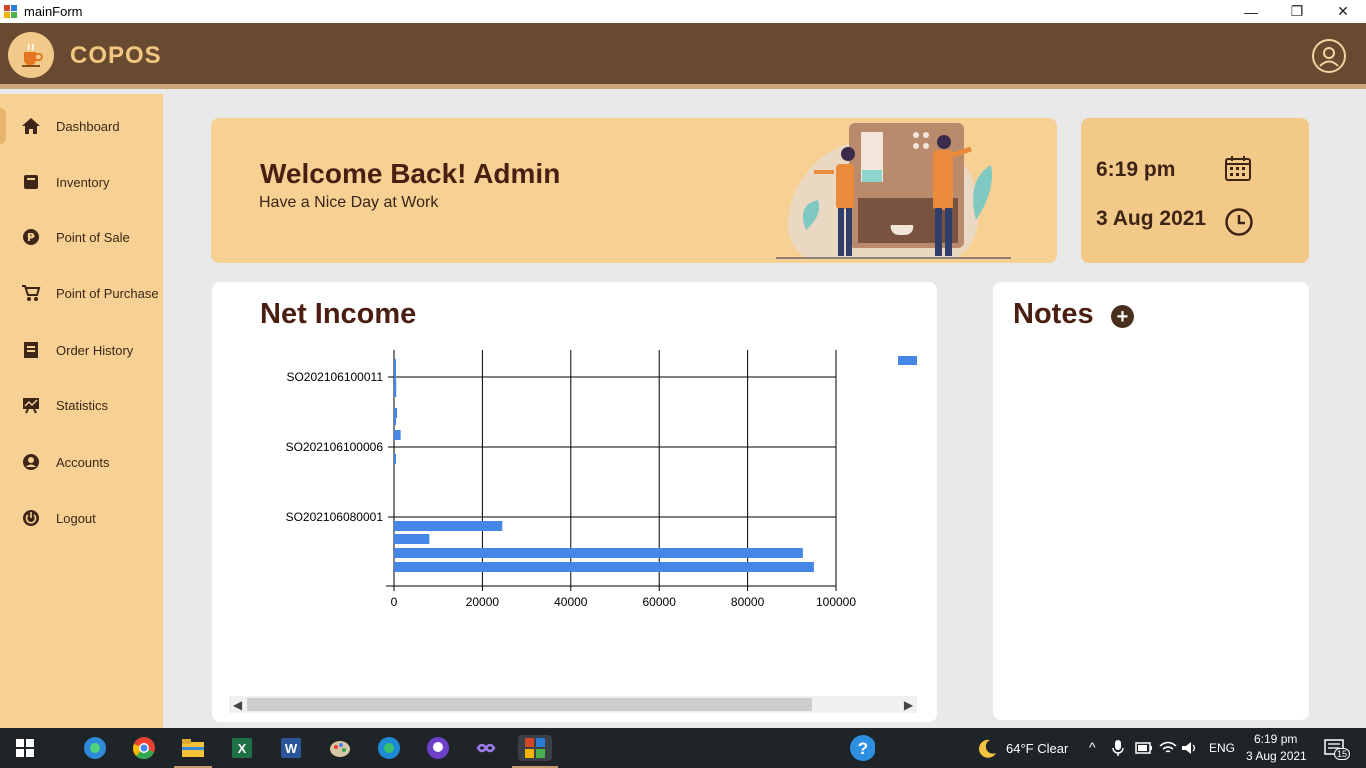 The image size is (1366, 768). Describe the element at coordinates (1168, 748) in the screenshot. I see `wifi-icon` at that location.